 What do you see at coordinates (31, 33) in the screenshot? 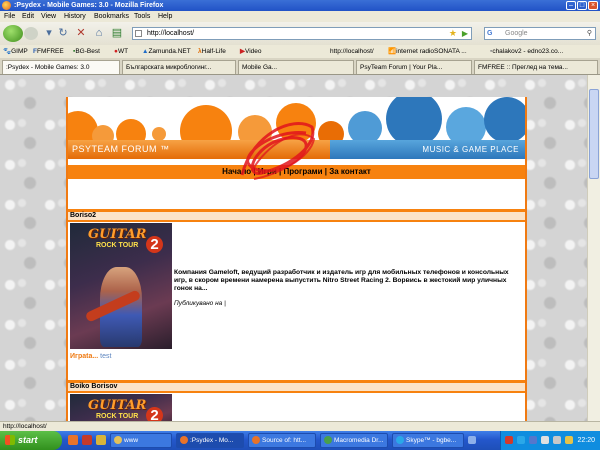
I see `forward-button` at bounding box center [31, 33].